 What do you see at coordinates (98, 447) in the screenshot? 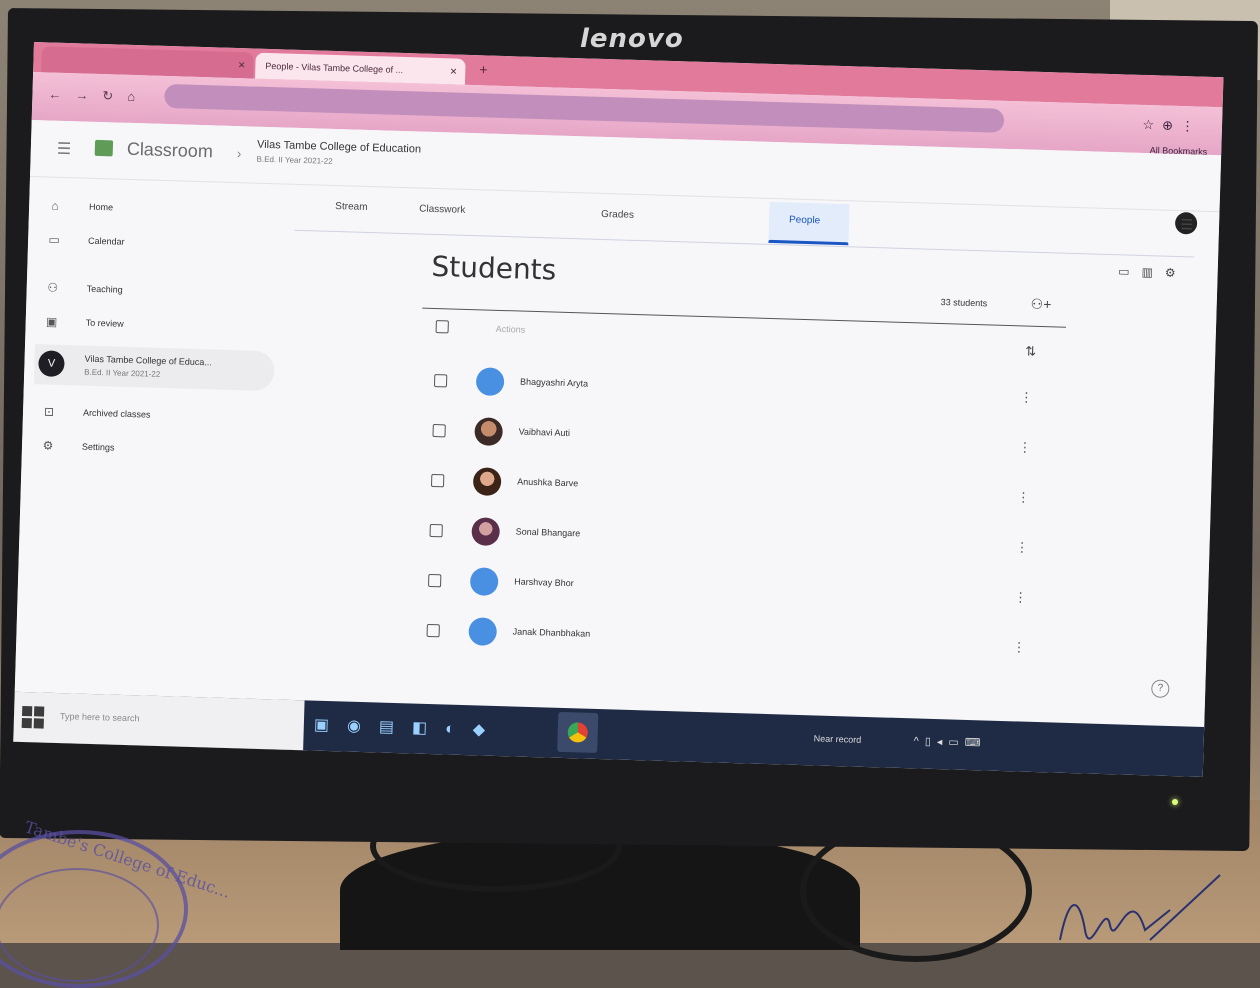
I see `sidebar-item-label: Settings` at bounding box center [98, 447].